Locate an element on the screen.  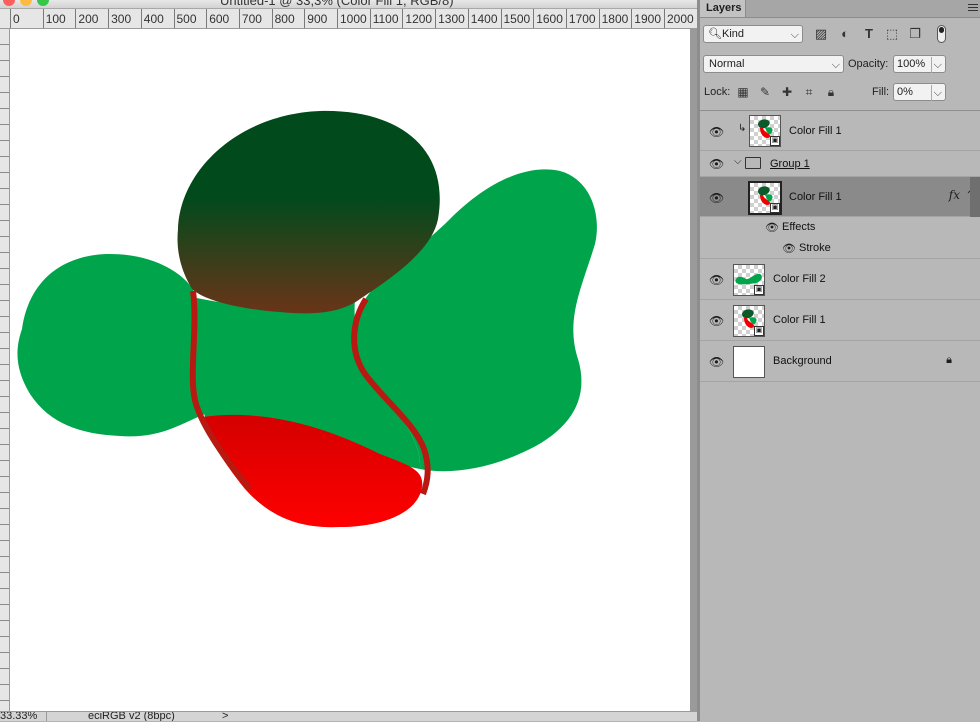
layer-row-color-fill-1: 👁︎ ▣ Color Fill 1 is located at coordinates (840, 320).